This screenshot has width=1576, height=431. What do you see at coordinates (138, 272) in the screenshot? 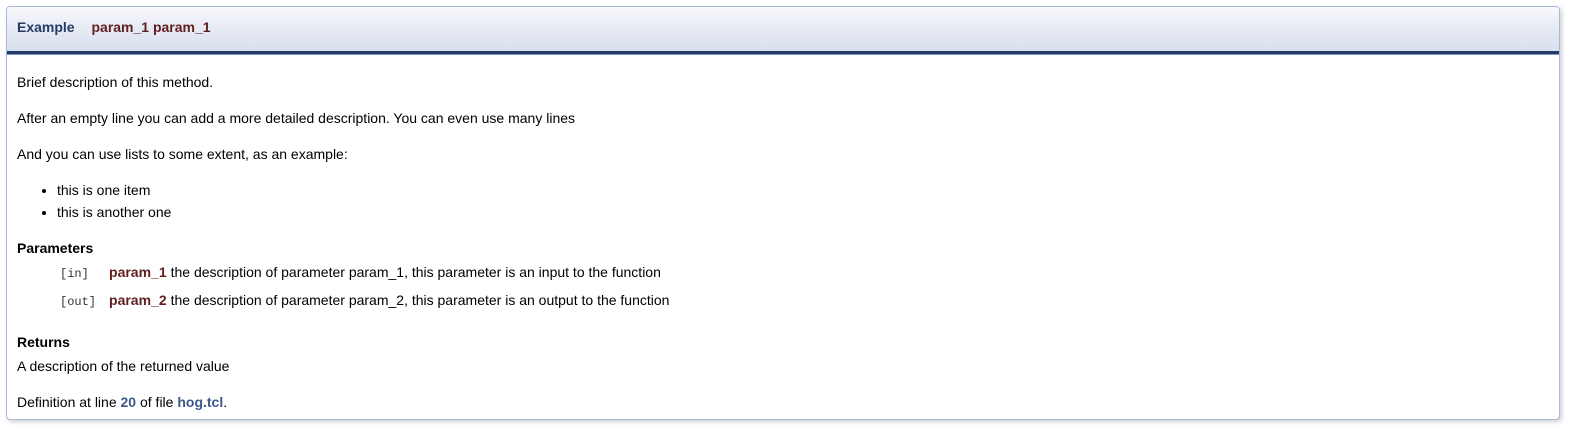
I see `parameter-name: param_1` at bounding box center [138, 272].